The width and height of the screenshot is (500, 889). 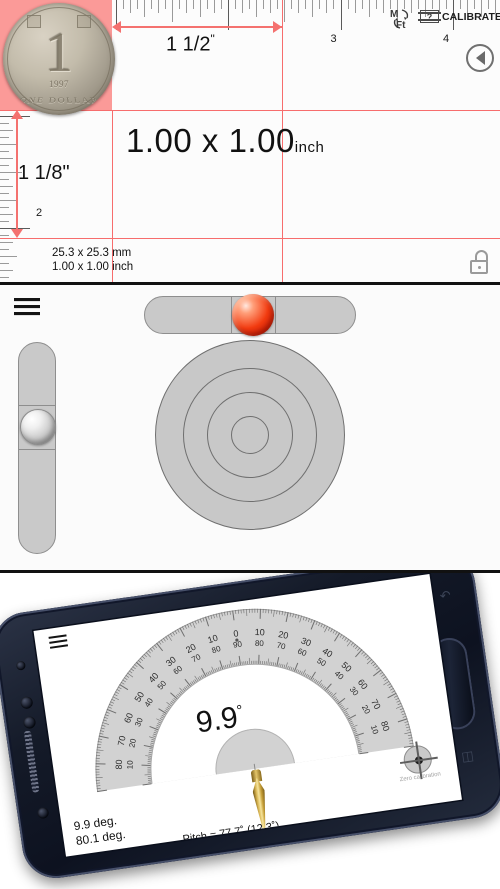 I want to click on coin-legend: ONE DOLLAR, so click(x=59, y=101).